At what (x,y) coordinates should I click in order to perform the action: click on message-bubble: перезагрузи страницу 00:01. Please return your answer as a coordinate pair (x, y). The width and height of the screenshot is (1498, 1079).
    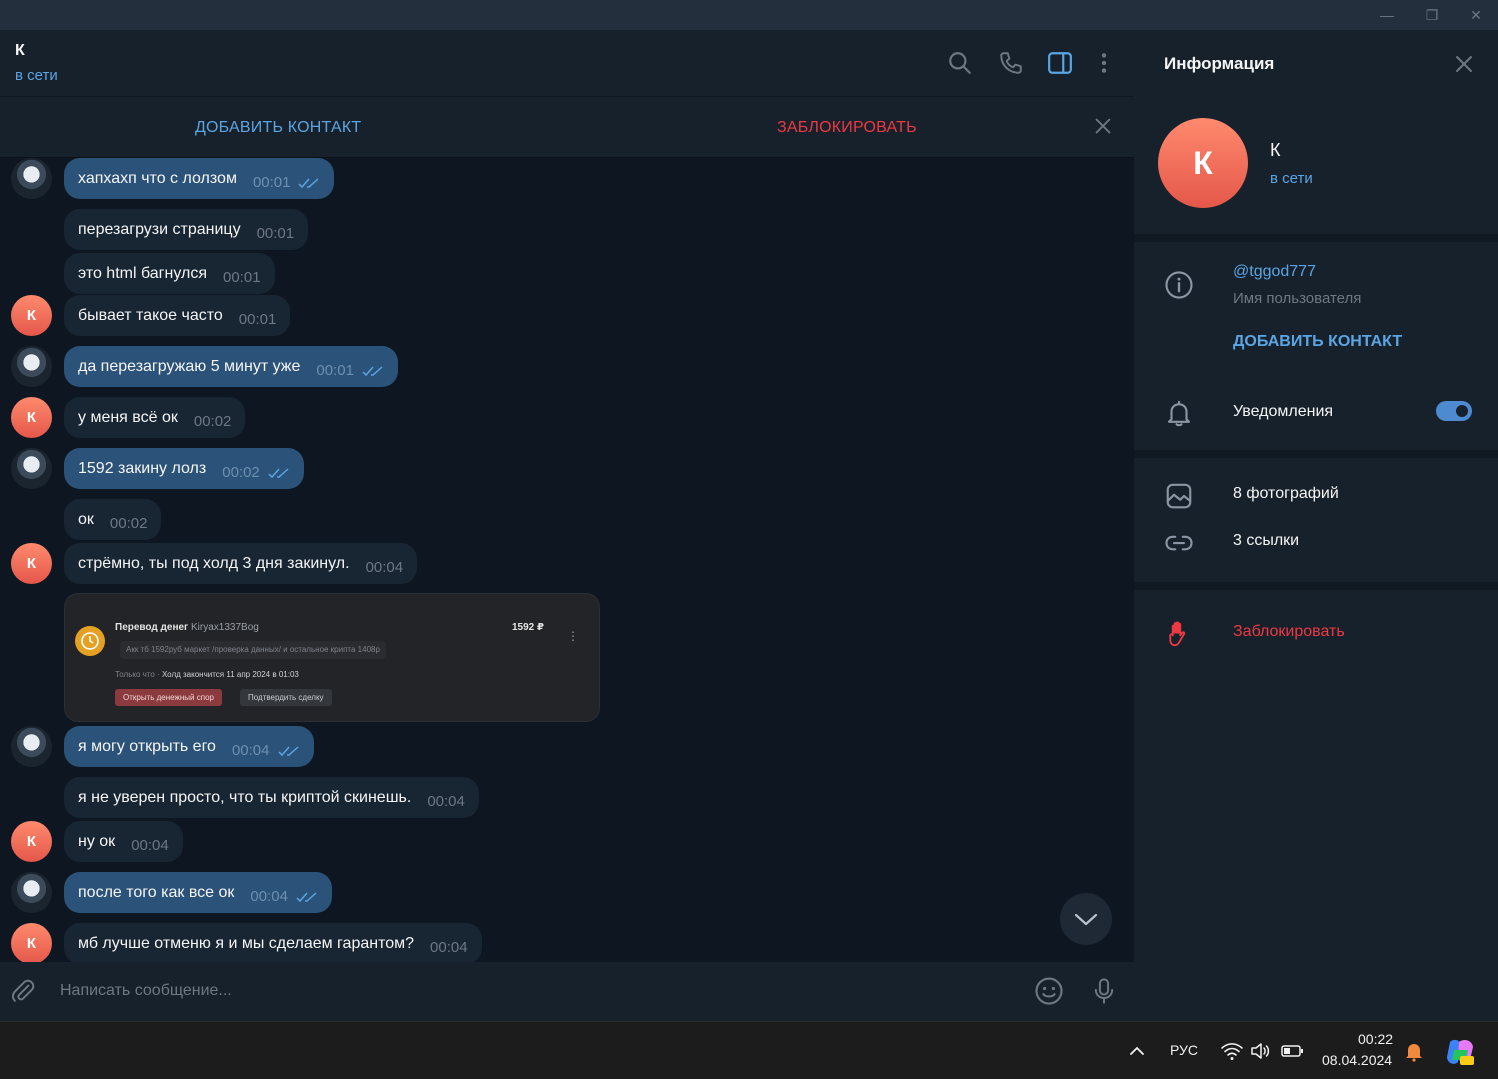
    Looking at the image, I should click on (186, 229).